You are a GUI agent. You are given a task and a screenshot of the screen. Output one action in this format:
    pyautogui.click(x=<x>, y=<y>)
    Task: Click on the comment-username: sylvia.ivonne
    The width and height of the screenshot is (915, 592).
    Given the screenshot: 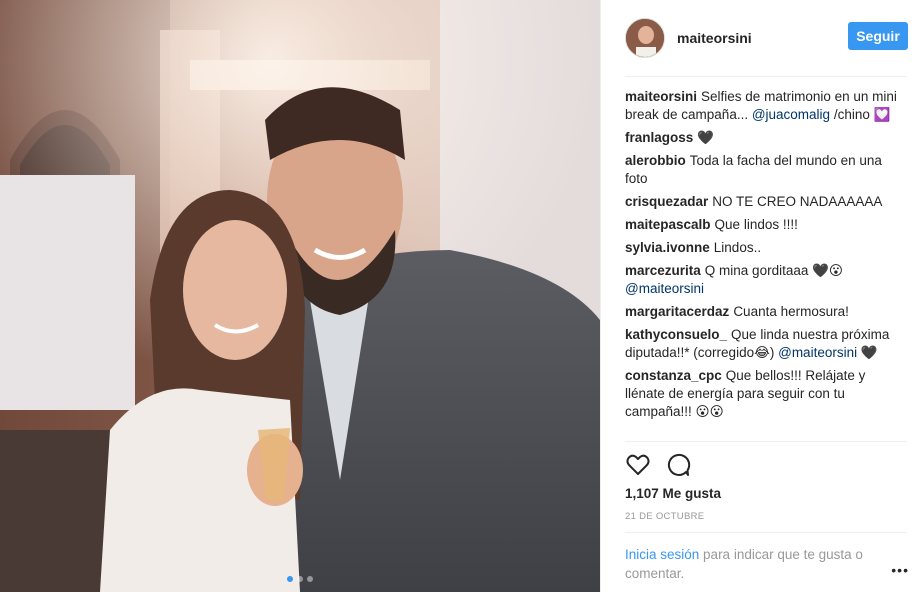 What is the action you would take?
    pyautogui.click(x=667, y=247)
    